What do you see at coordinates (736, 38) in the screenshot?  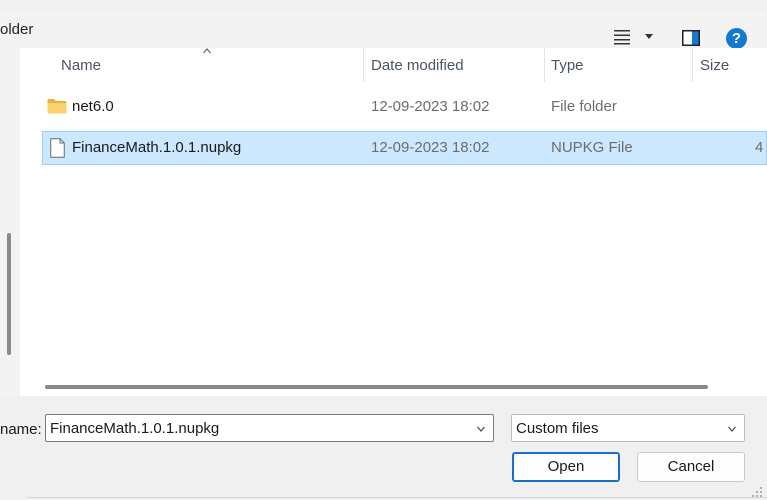 I see `help-icon: ?` at bounding box center [736, 38].